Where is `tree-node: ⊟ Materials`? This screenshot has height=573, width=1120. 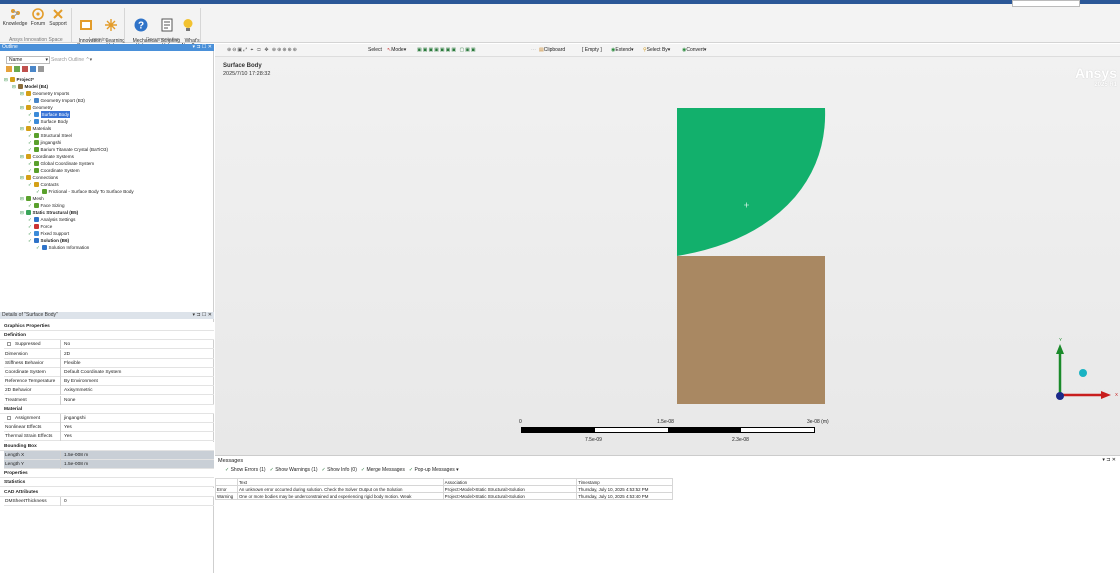
tree-node: ⊟ Materials is located at coordinates (35, 128).